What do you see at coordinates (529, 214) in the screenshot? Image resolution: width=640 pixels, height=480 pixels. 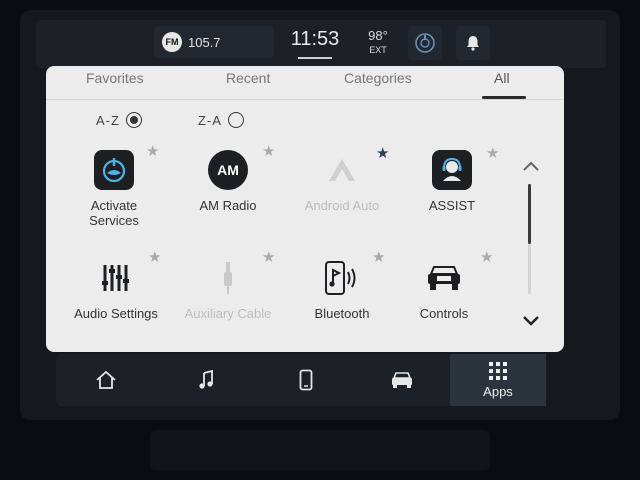 I see `scrollbar-thumb` at bounding box center [529, 214].